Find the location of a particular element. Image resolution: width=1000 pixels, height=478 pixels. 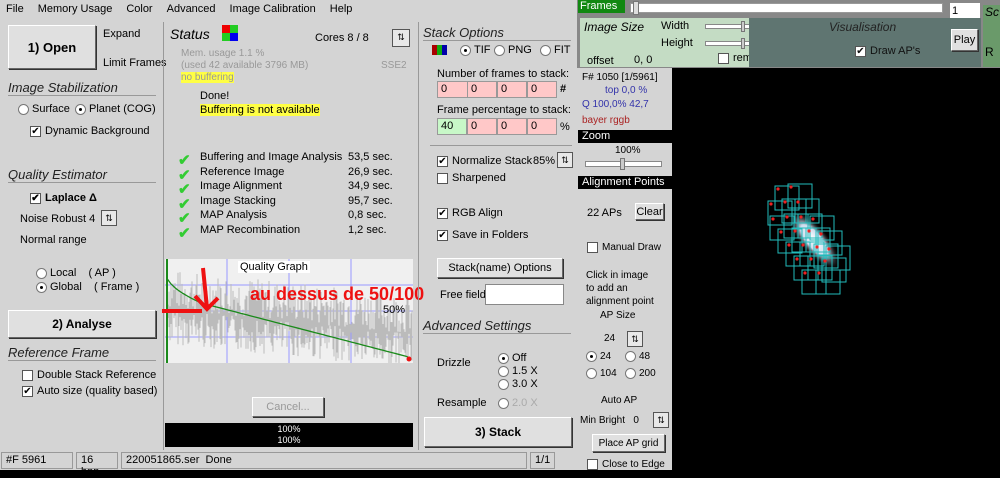

tif-radio: TIF is located at coordinates (475, 50).